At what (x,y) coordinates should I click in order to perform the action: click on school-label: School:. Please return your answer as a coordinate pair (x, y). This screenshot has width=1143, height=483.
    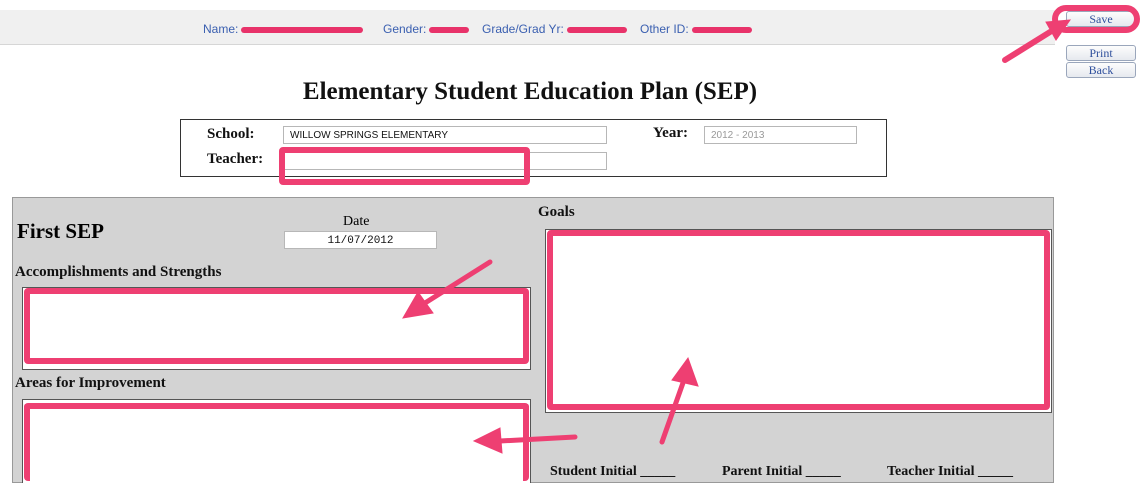
    Looking at the image, I should click on (231, 134).